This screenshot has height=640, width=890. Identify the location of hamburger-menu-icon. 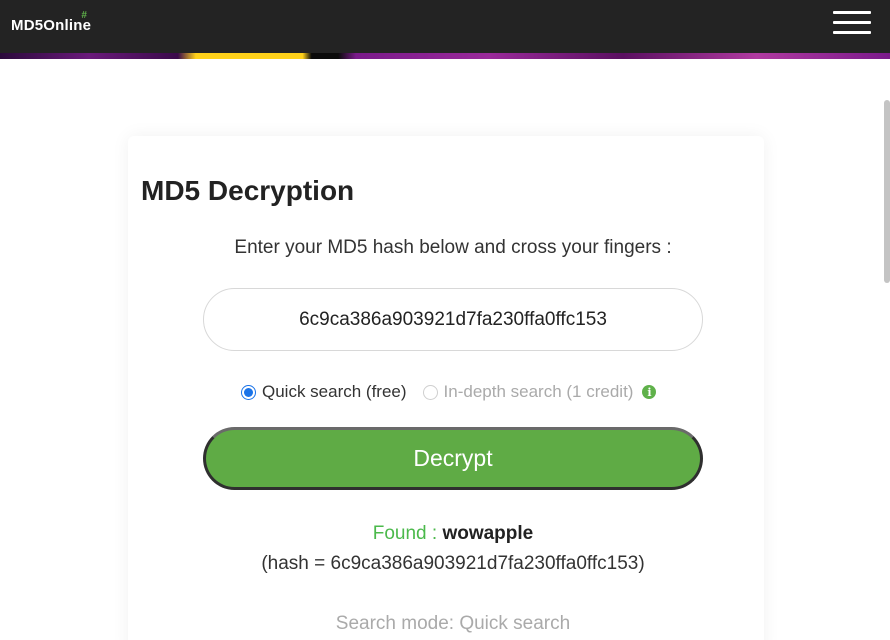
(852, 23).